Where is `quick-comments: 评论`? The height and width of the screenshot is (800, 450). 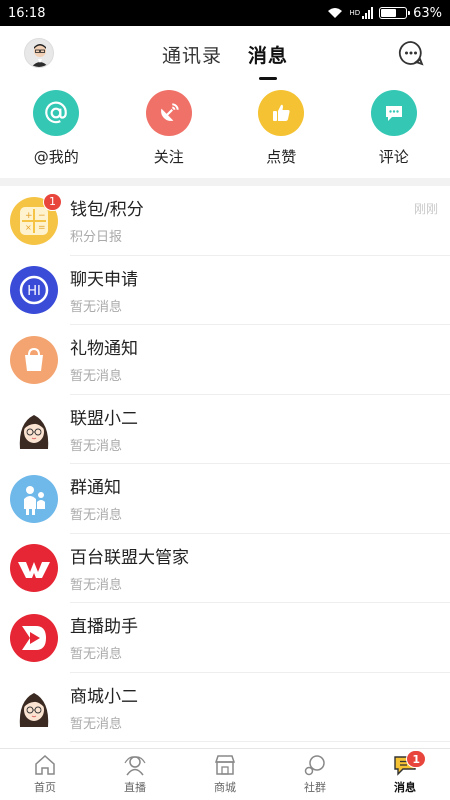 quick-comments: 评论 is located at coordinates (394, 130).